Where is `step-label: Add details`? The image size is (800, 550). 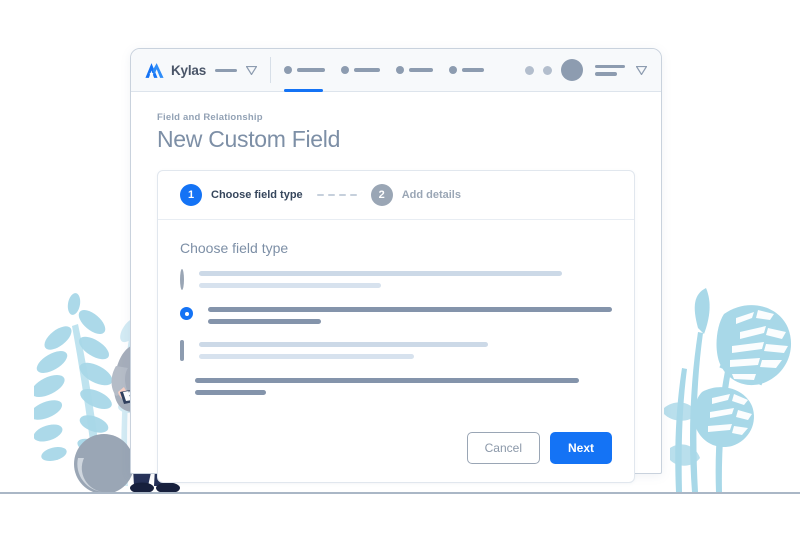
step-label: Add details is located at coordinates (431, 195).